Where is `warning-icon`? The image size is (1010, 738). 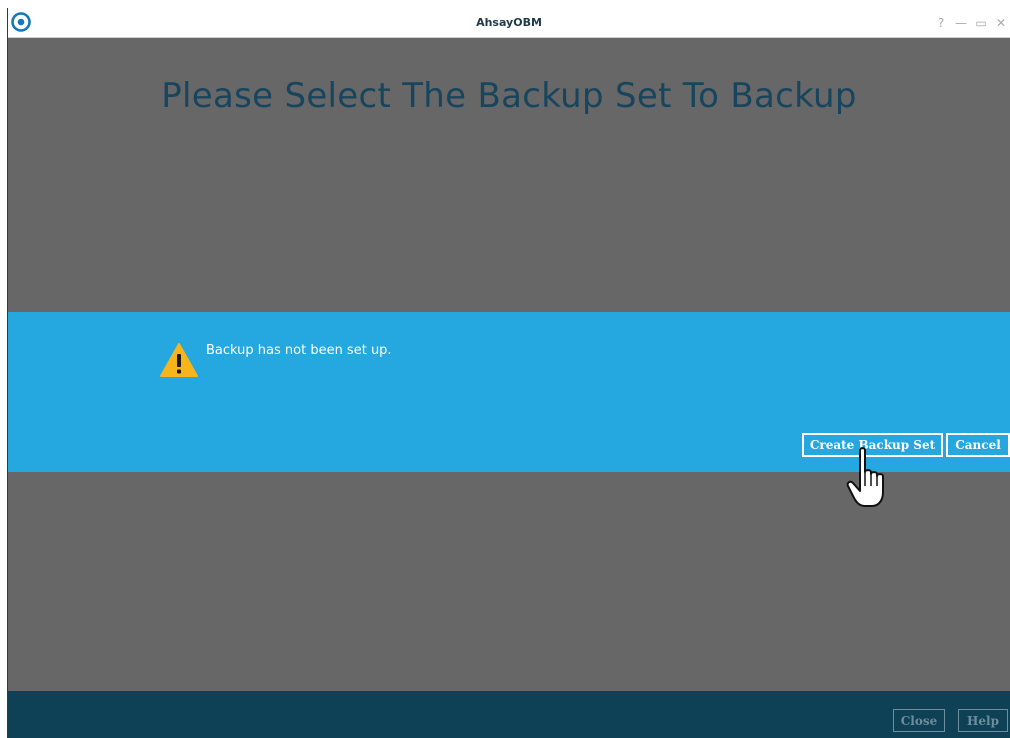 warning-icon is located at coordinates (179, 360).